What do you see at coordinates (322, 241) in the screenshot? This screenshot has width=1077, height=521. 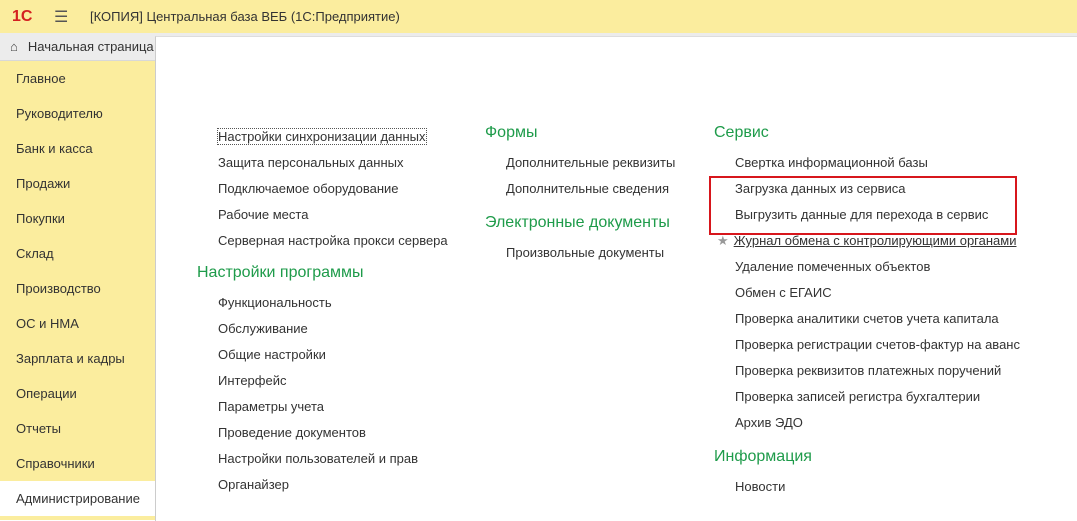 I see `link: Серверная настройка прокси сервера` at bounding box center [322, 241].